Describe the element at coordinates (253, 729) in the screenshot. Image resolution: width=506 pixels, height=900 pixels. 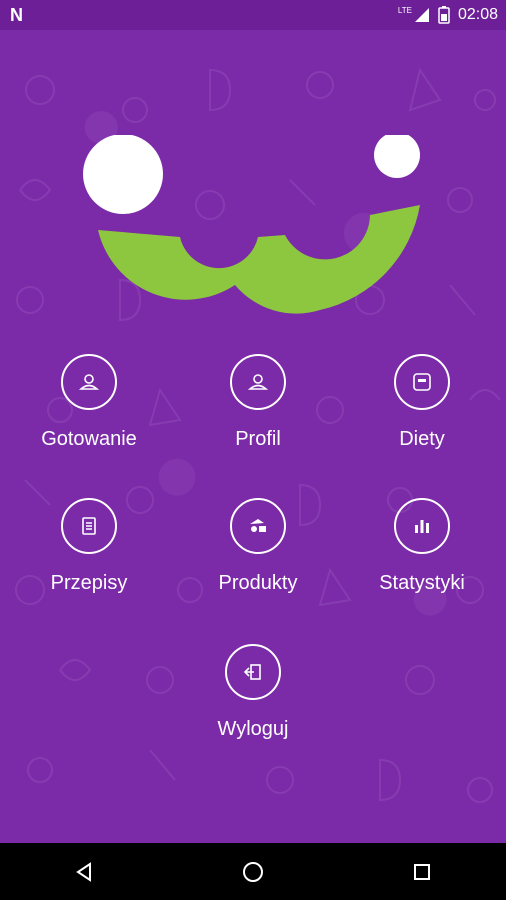
I see `menu-label: Wyloguj` at that location.